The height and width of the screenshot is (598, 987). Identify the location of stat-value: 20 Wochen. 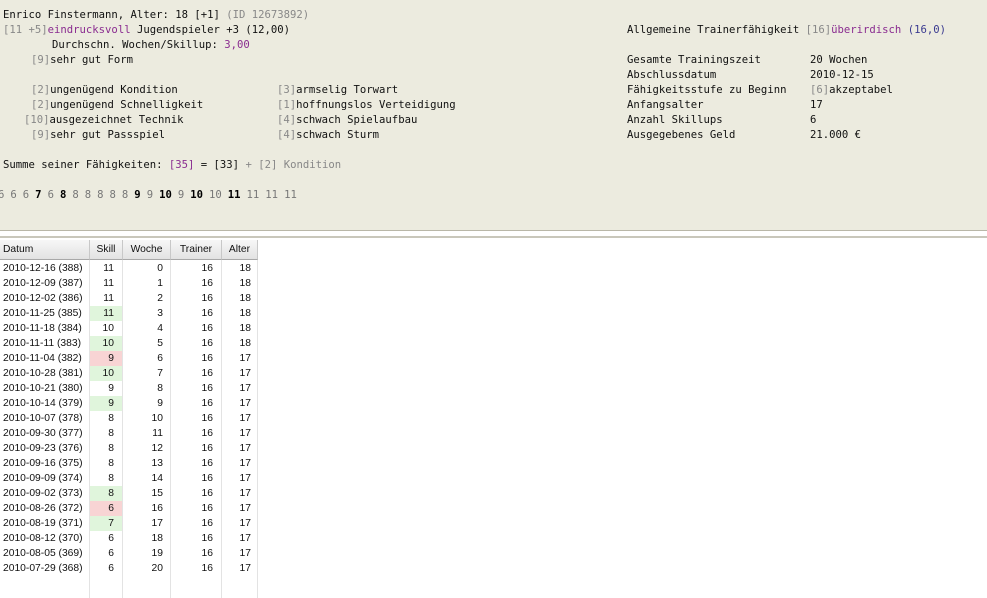
(839, 60).